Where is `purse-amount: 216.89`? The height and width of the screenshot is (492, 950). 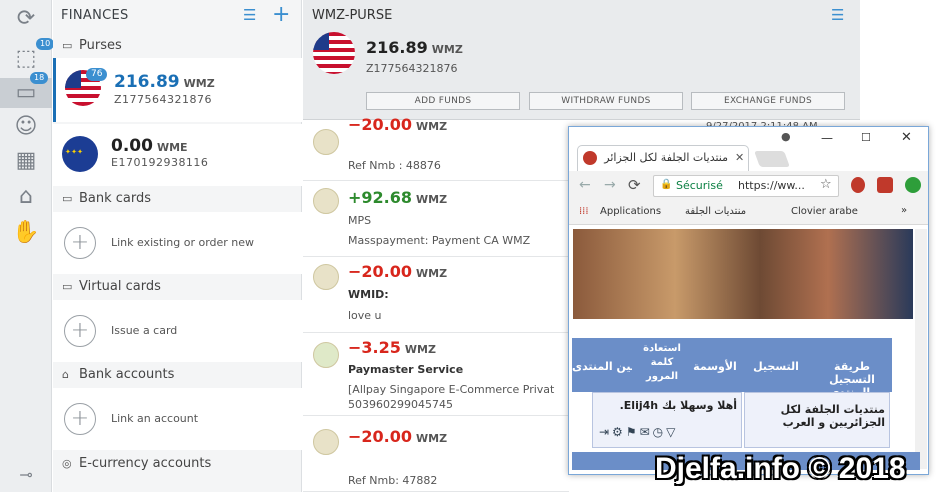
purse-amount: 216.89 is located at coordinates (397, 47).